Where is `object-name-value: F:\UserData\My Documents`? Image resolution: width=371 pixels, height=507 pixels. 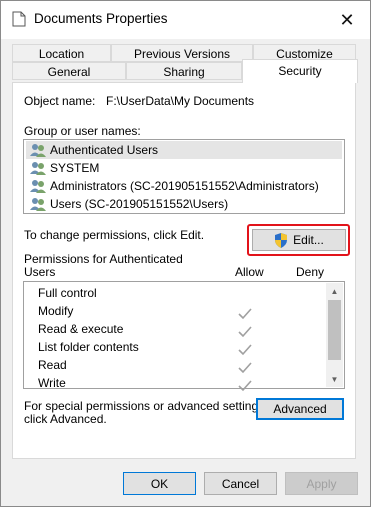
object-name-value: F:\UserData\My Documents is located at coordinates (180, 101).